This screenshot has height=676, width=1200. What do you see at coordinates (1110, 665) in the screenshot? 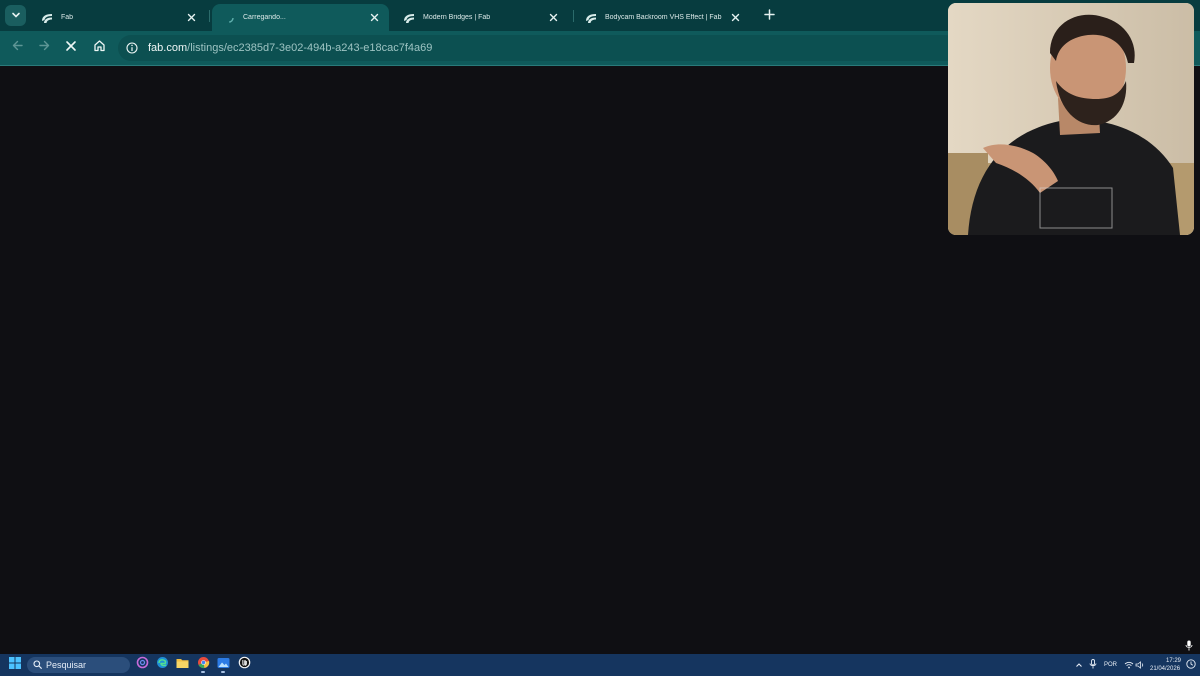
I see `keyboard-language: POR` at bounding box center [1110, 665].